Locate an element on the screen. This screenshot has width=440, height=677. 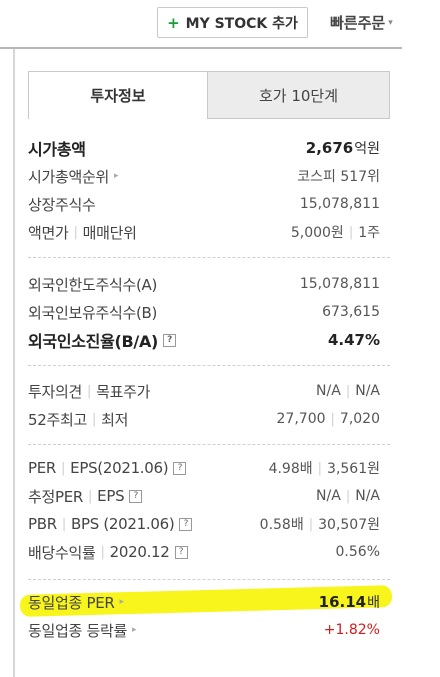
foreign-ratio-value: 4.47% is located at coordinates (353, 340).